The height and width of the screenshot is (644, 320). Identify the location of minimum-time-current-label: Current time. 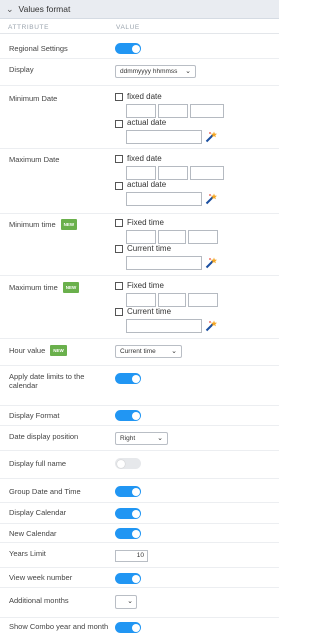
(149, 248).